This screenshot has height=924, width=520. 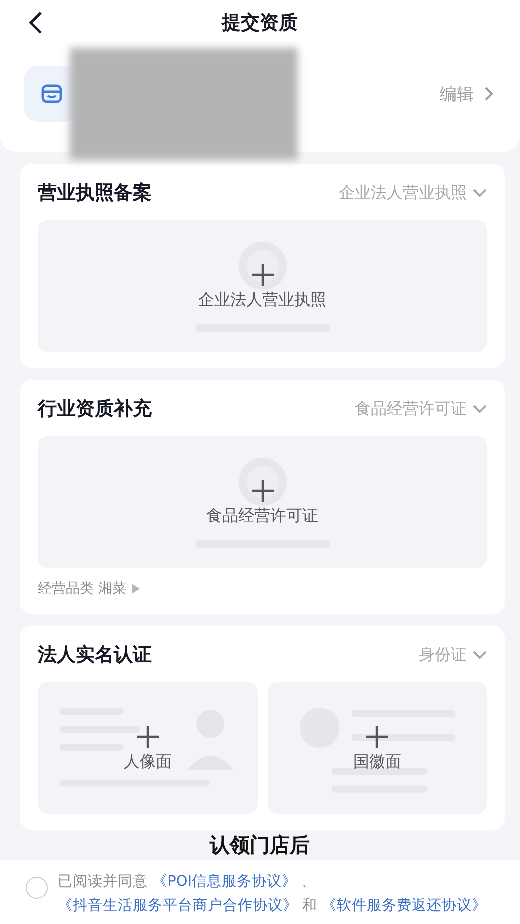 I want to click on upload-button: 企业法人营业执照, so click(x=262, y=286).